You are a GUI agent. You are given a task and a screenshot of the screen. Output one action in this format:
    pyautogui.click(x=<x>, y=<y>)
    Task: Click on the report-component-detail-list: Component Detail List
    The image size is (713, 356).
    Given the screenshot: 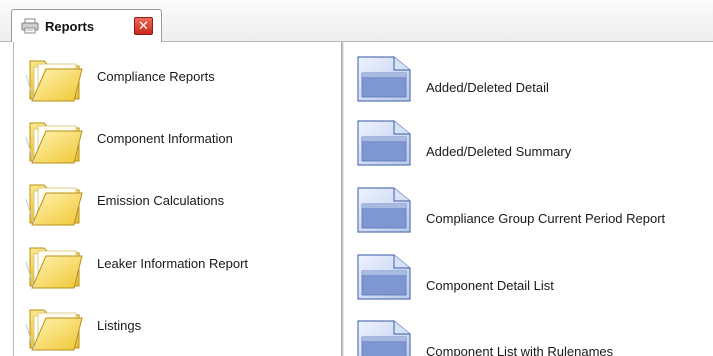 What is the action you would take?
    pyautogui.click(x=534, y=280)
    